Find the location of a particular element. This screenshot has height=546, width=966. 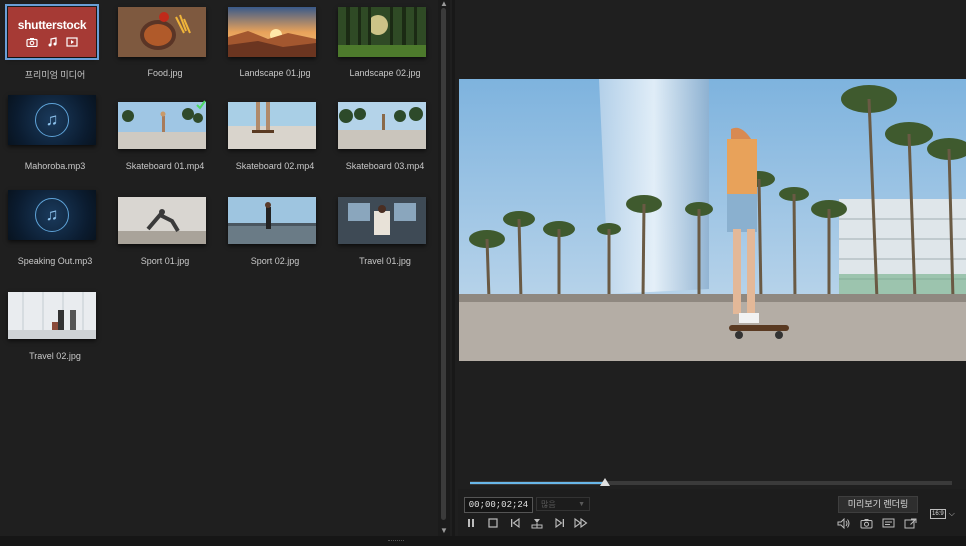

skateboard-02-thumbnail is located at coordinates (272, 125).